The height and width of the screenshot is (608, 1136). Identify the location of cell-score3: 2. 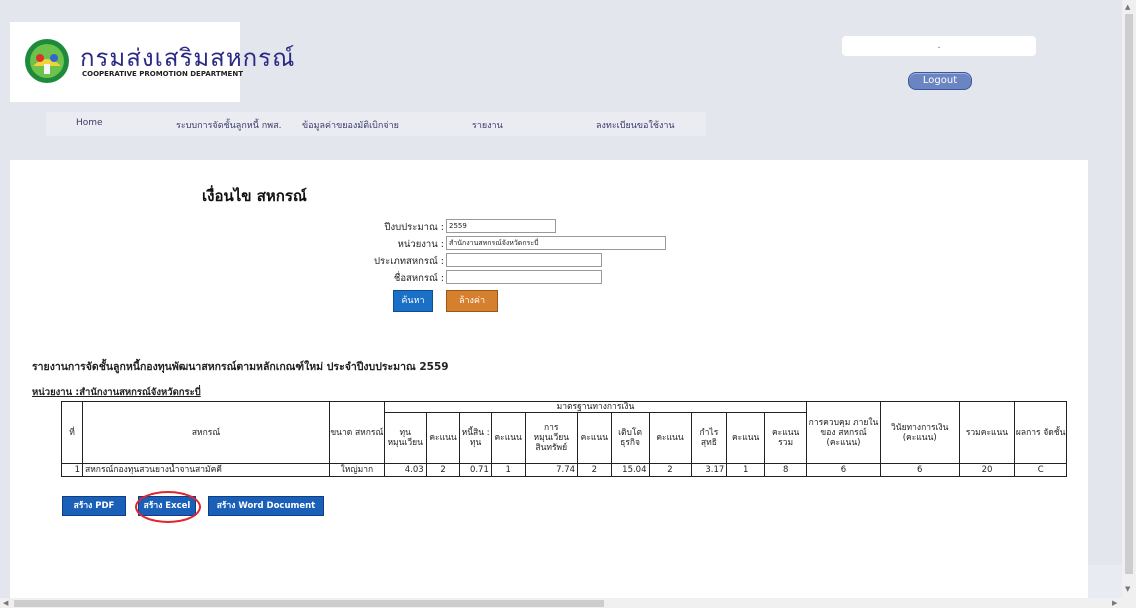
(594, 470).